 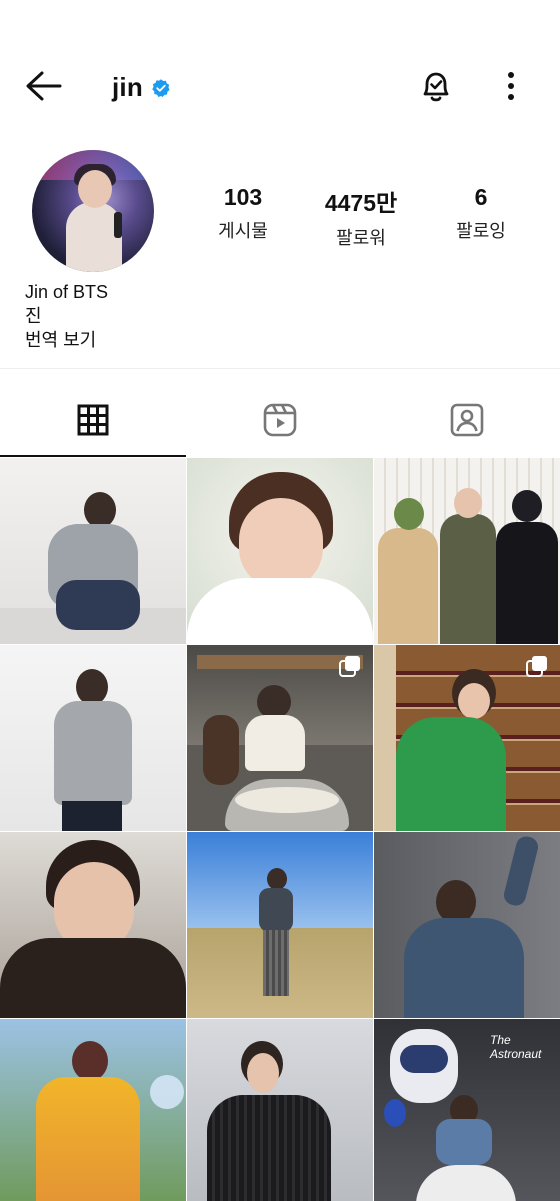 I want to click on figure-jeans, so click(x=98, y=605).